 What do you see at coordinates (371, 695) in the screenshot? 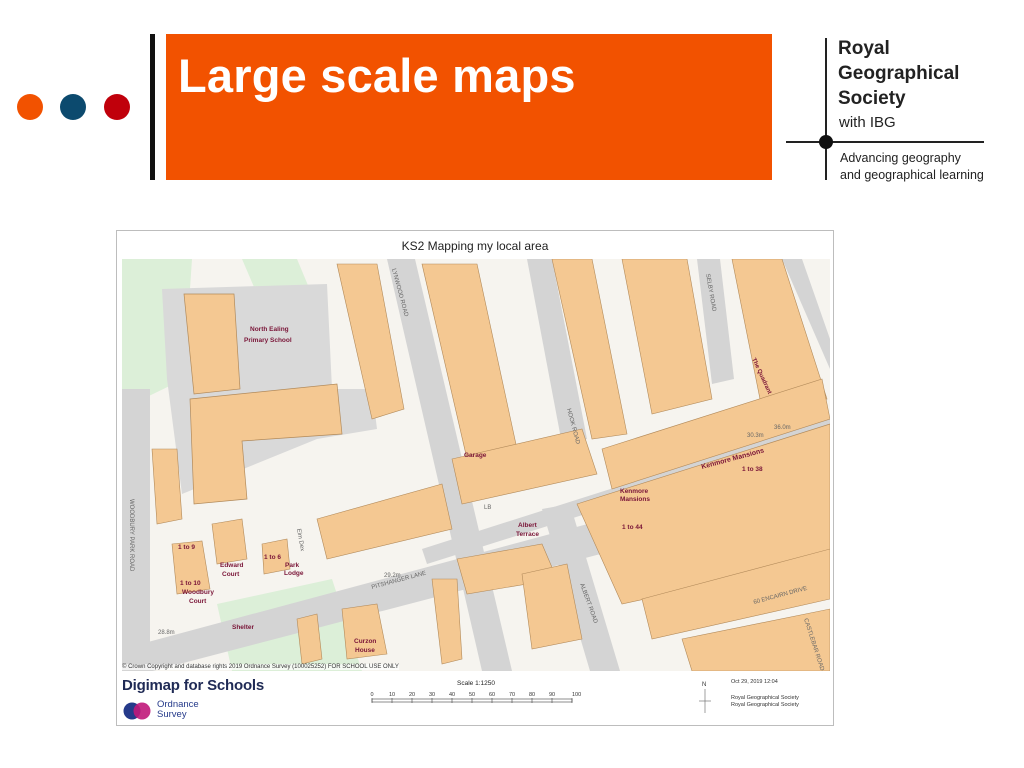
I see `scale-tick-label: 0` at bounding box center [371, 695].